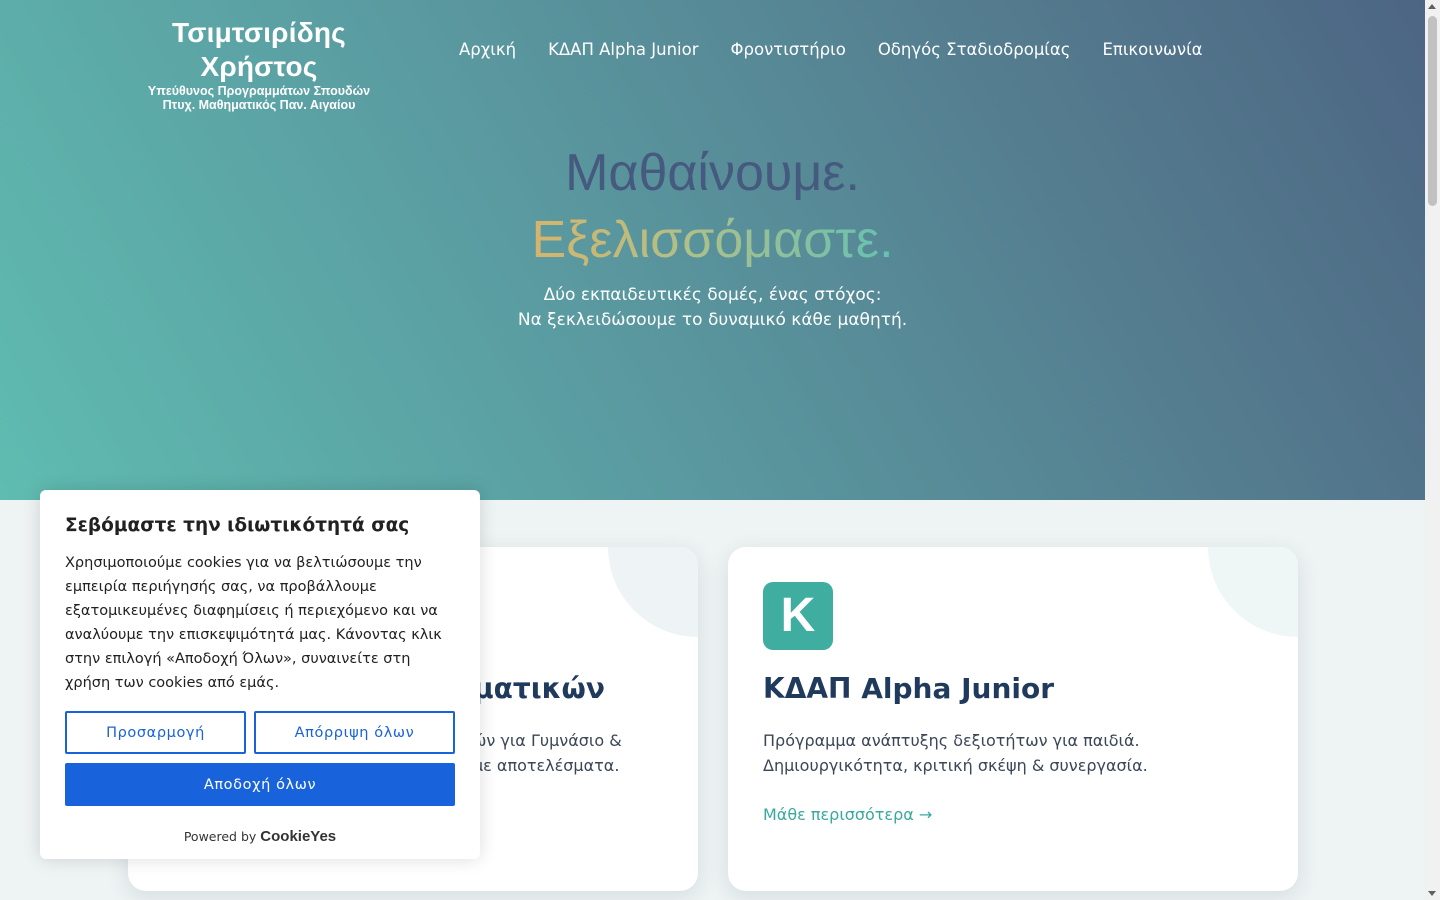  I want to click on card-text-line-2: με αποτελέσματα., so click(546, 765).